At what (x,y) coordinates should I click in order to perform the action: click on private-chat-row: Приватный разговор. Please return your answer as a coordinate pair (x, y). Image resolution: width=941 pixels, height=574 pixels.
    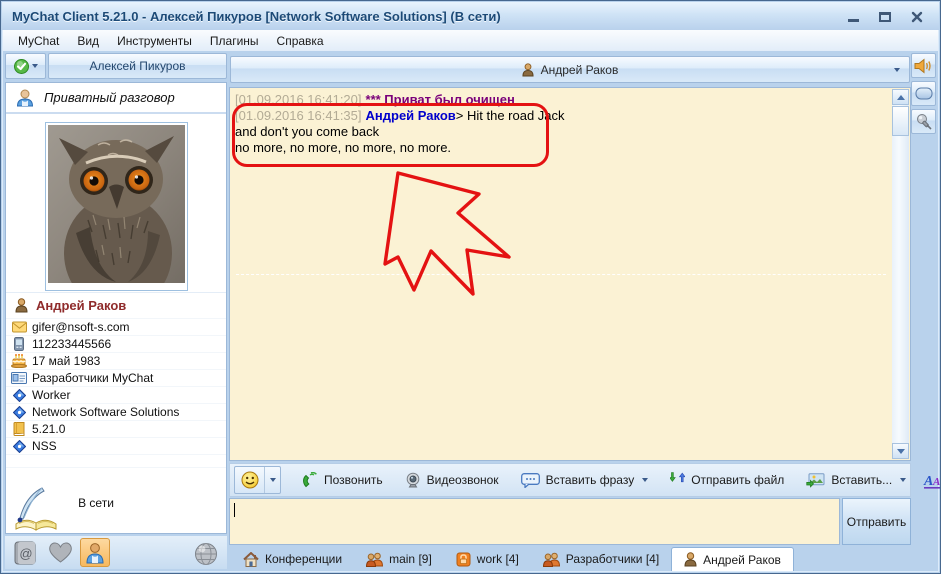
    Looking at the image, I should click on (116, 98).